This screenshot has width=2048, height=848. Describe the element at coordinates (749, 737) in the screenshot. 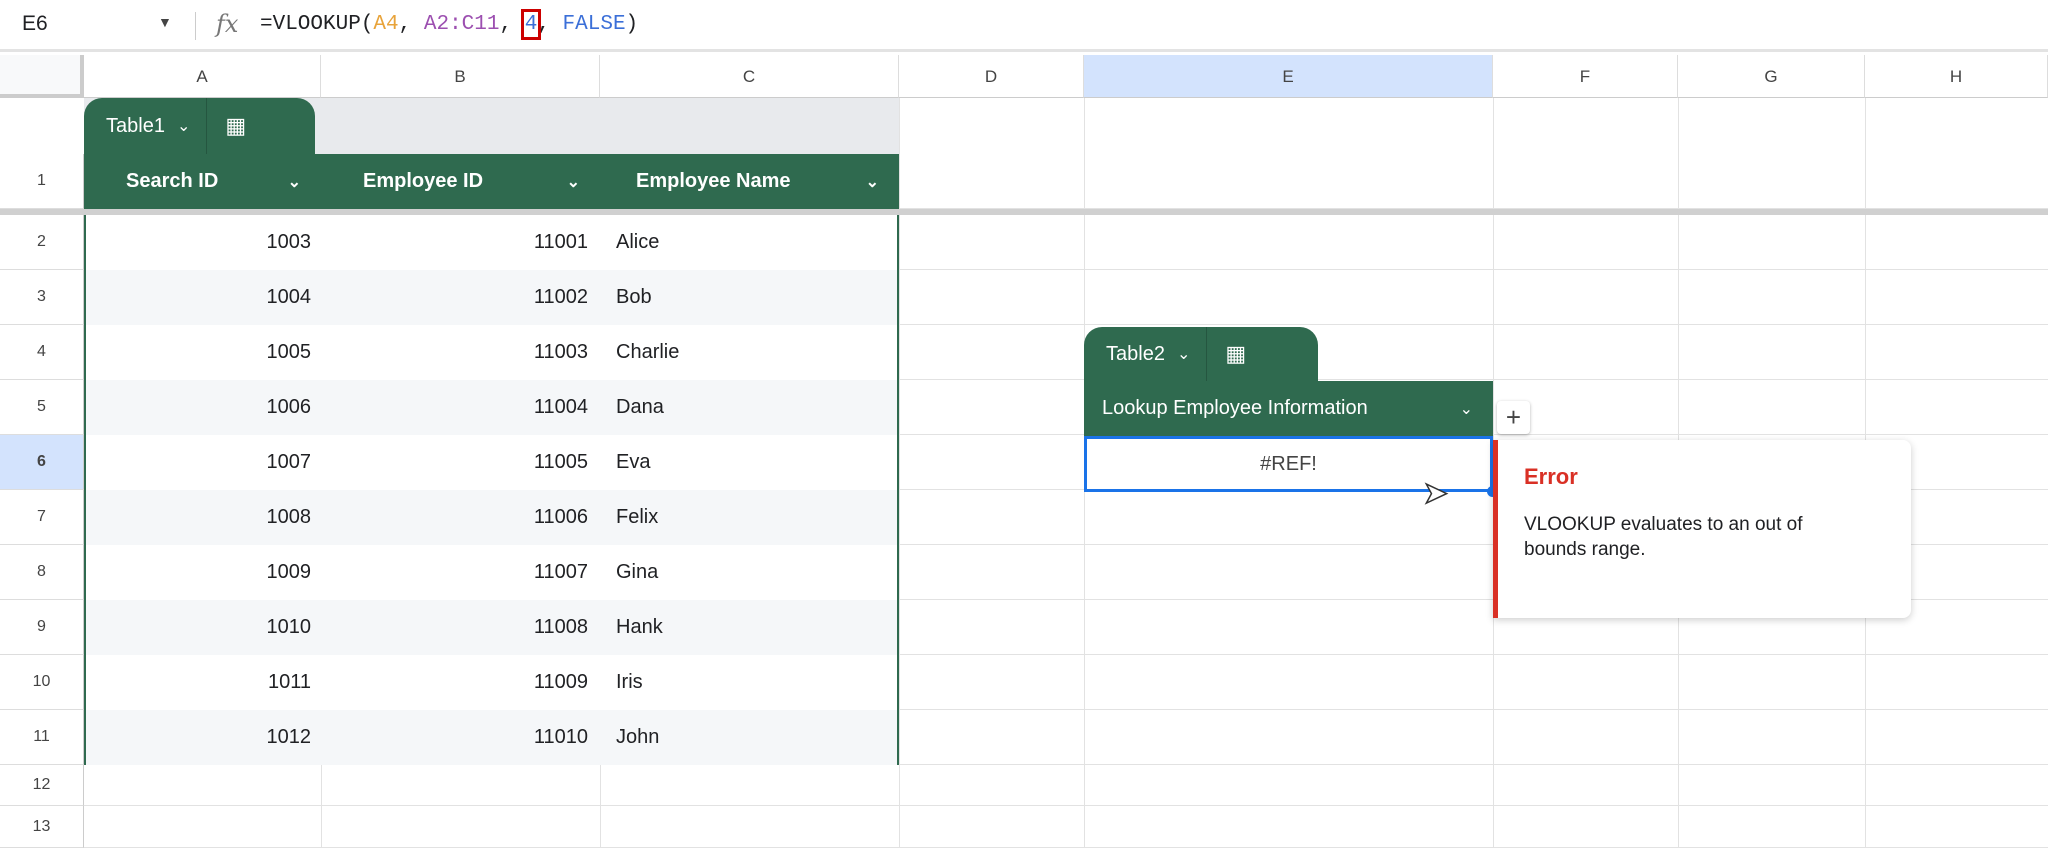

I see `table-cell: John` at that location.